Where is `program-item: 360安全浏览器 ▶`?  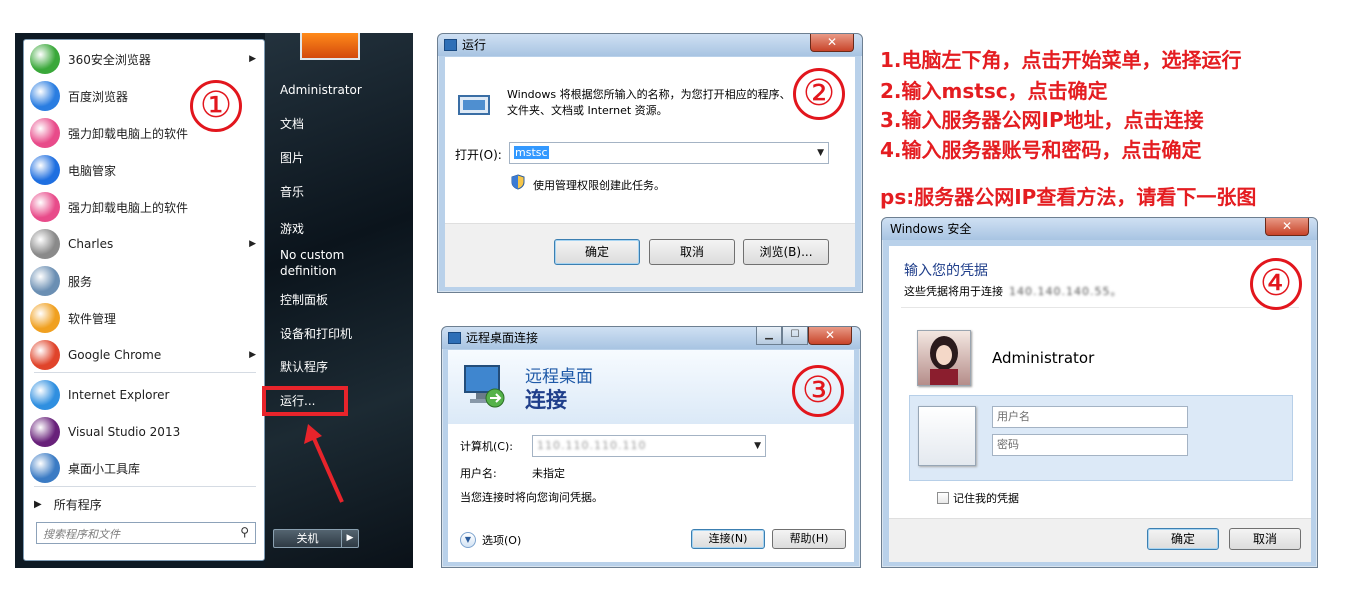
program-item: 360安全浏览器 ▶ is located at coordinates (145, 59).